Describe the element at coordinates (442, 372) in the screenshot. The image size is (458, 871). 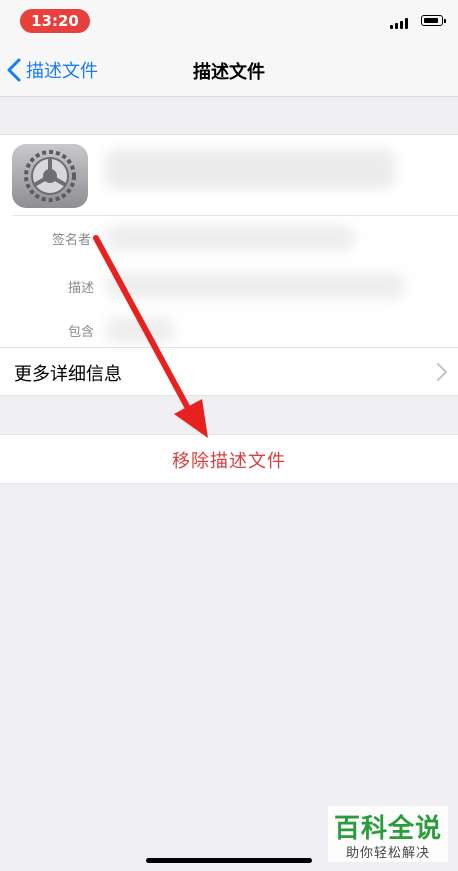
I see `chevron-right-icon` at that location.